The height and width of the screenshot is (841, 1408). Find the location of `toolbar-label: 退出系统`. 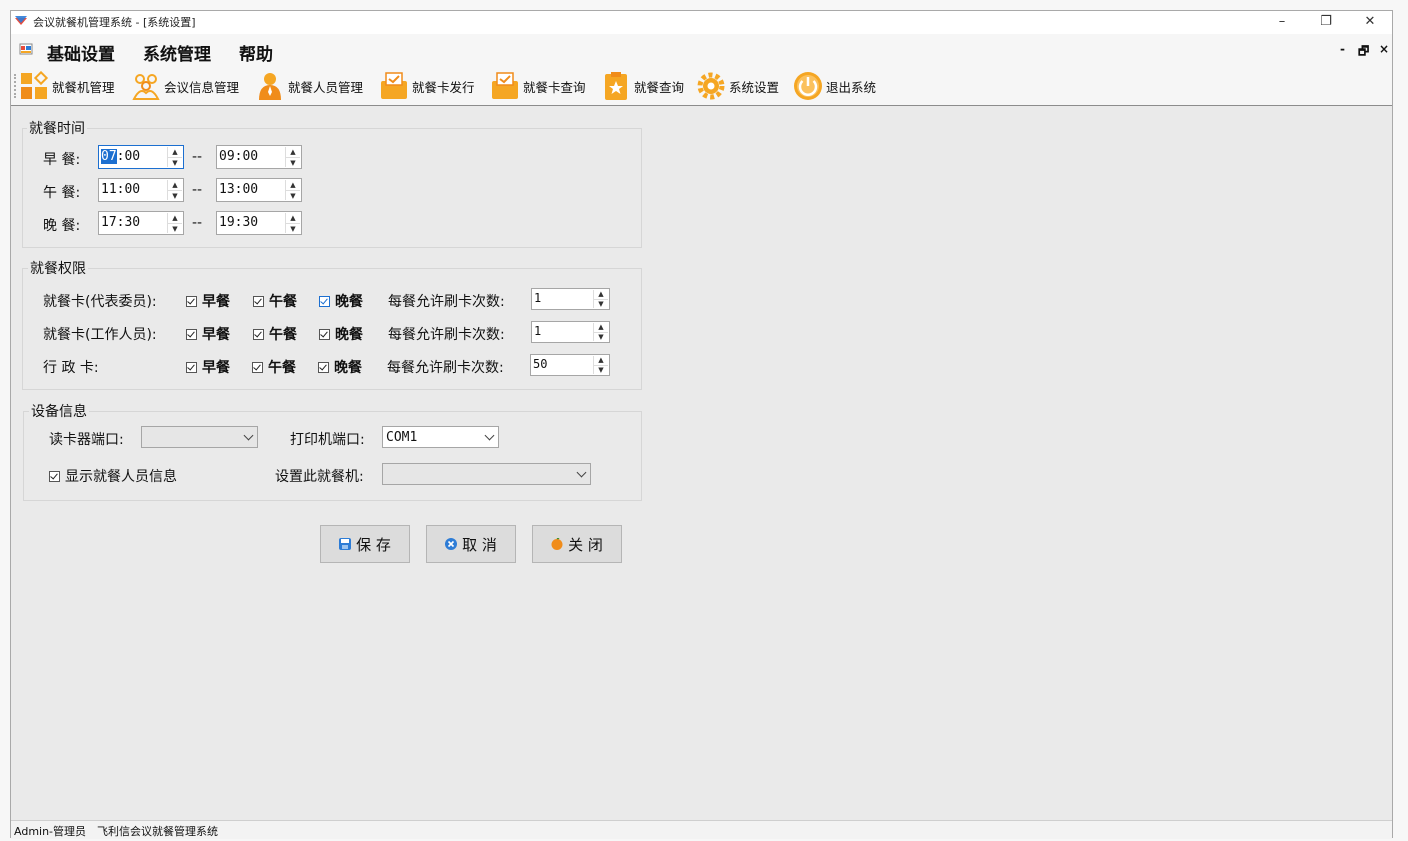

toolbar-label: 退出系统 is located at coordinates (851, 87).